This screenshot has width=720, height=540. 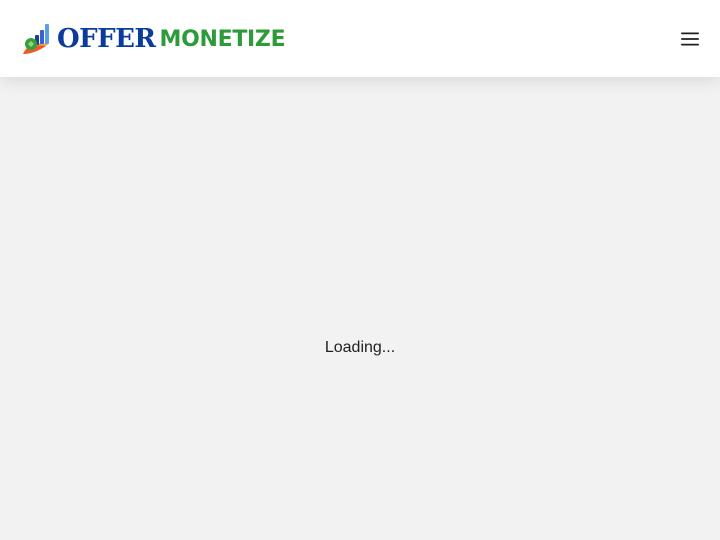 I want to click on logo-mark-icon, so click(x=36, y=38).